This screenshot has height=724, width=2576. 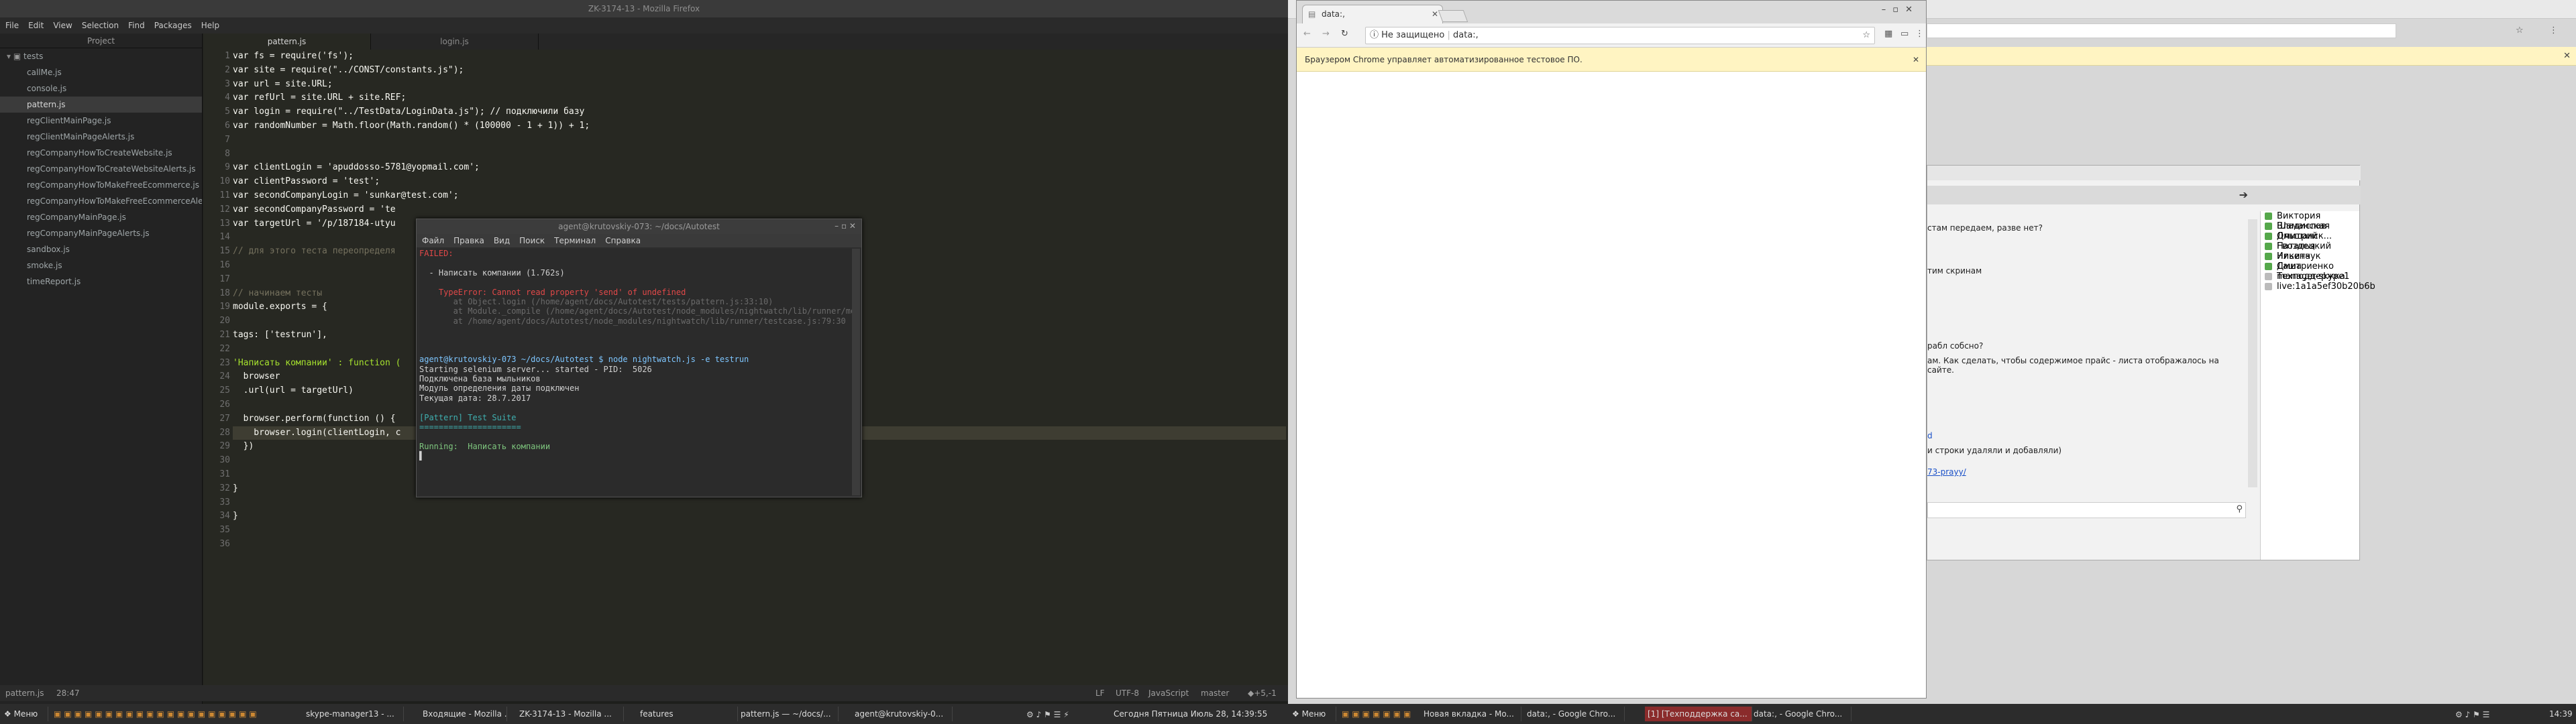 I want to click on menu-packages: Packages, so click(x=173, y=25).